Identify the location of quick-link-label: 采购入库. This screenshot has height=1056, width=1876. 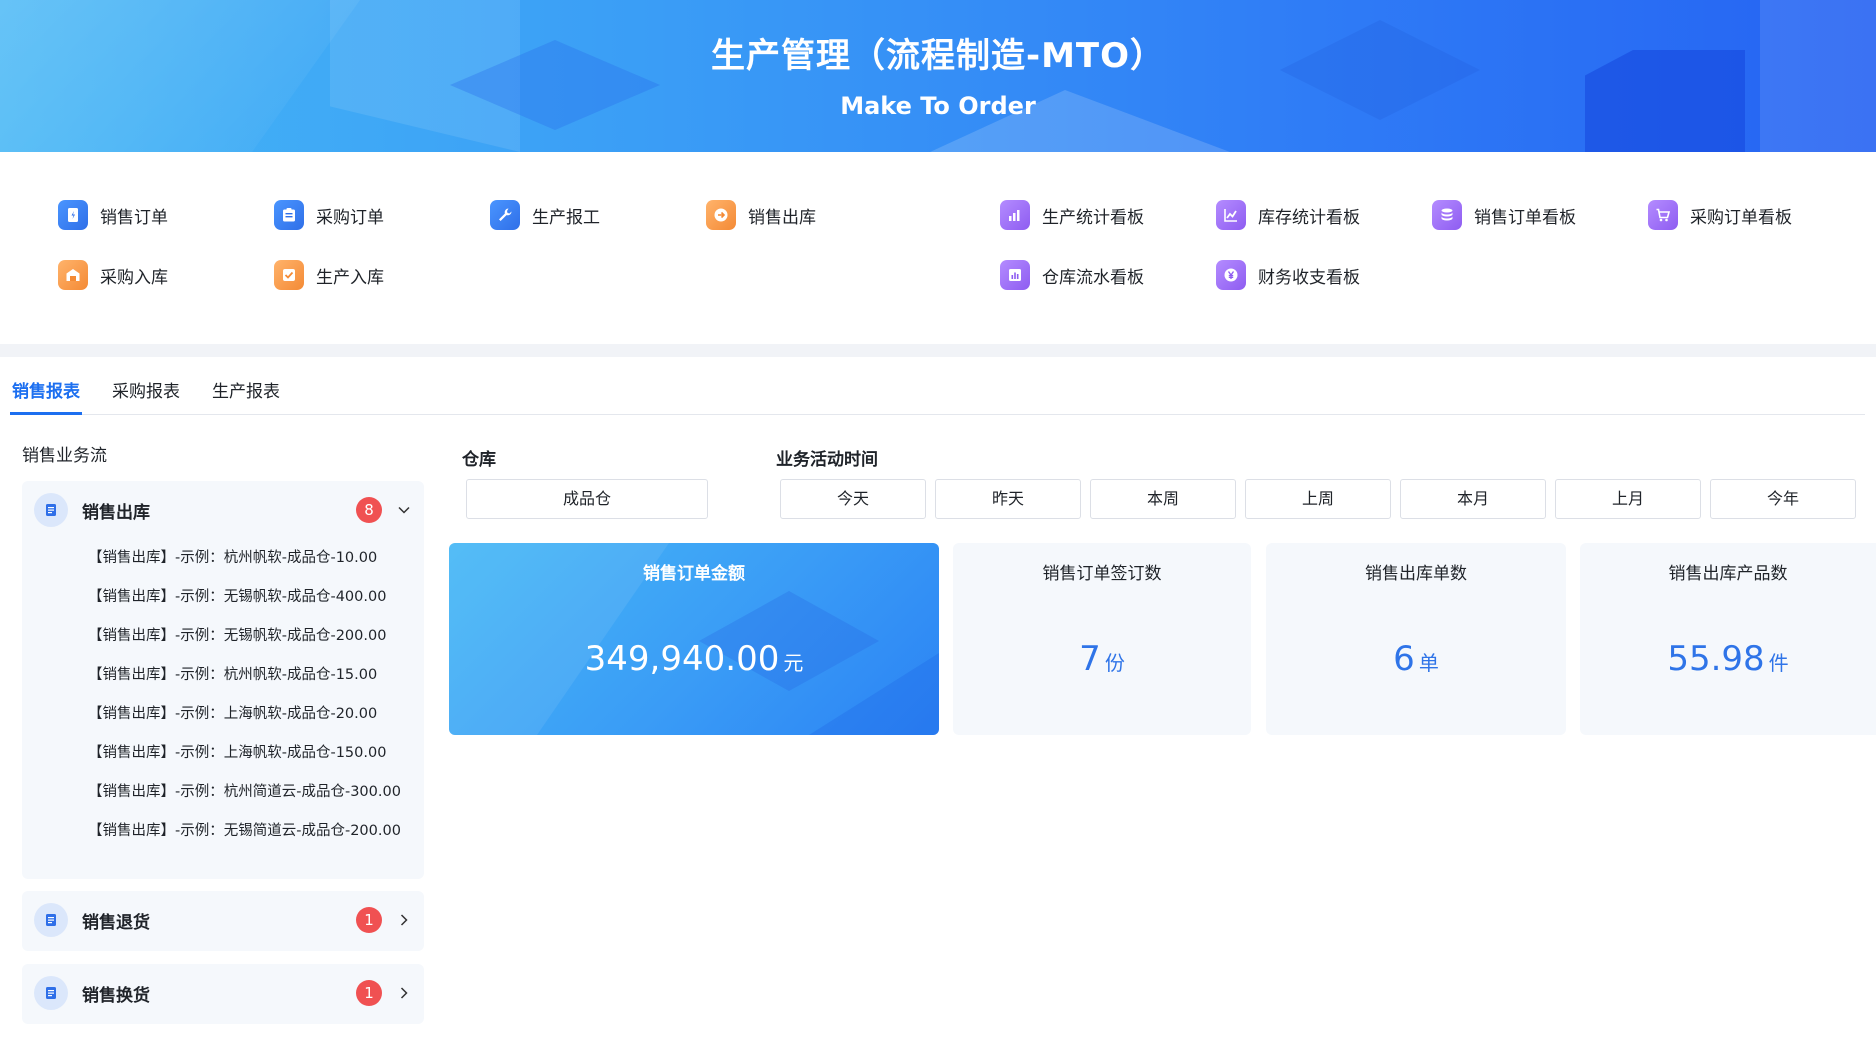
(134, 277).